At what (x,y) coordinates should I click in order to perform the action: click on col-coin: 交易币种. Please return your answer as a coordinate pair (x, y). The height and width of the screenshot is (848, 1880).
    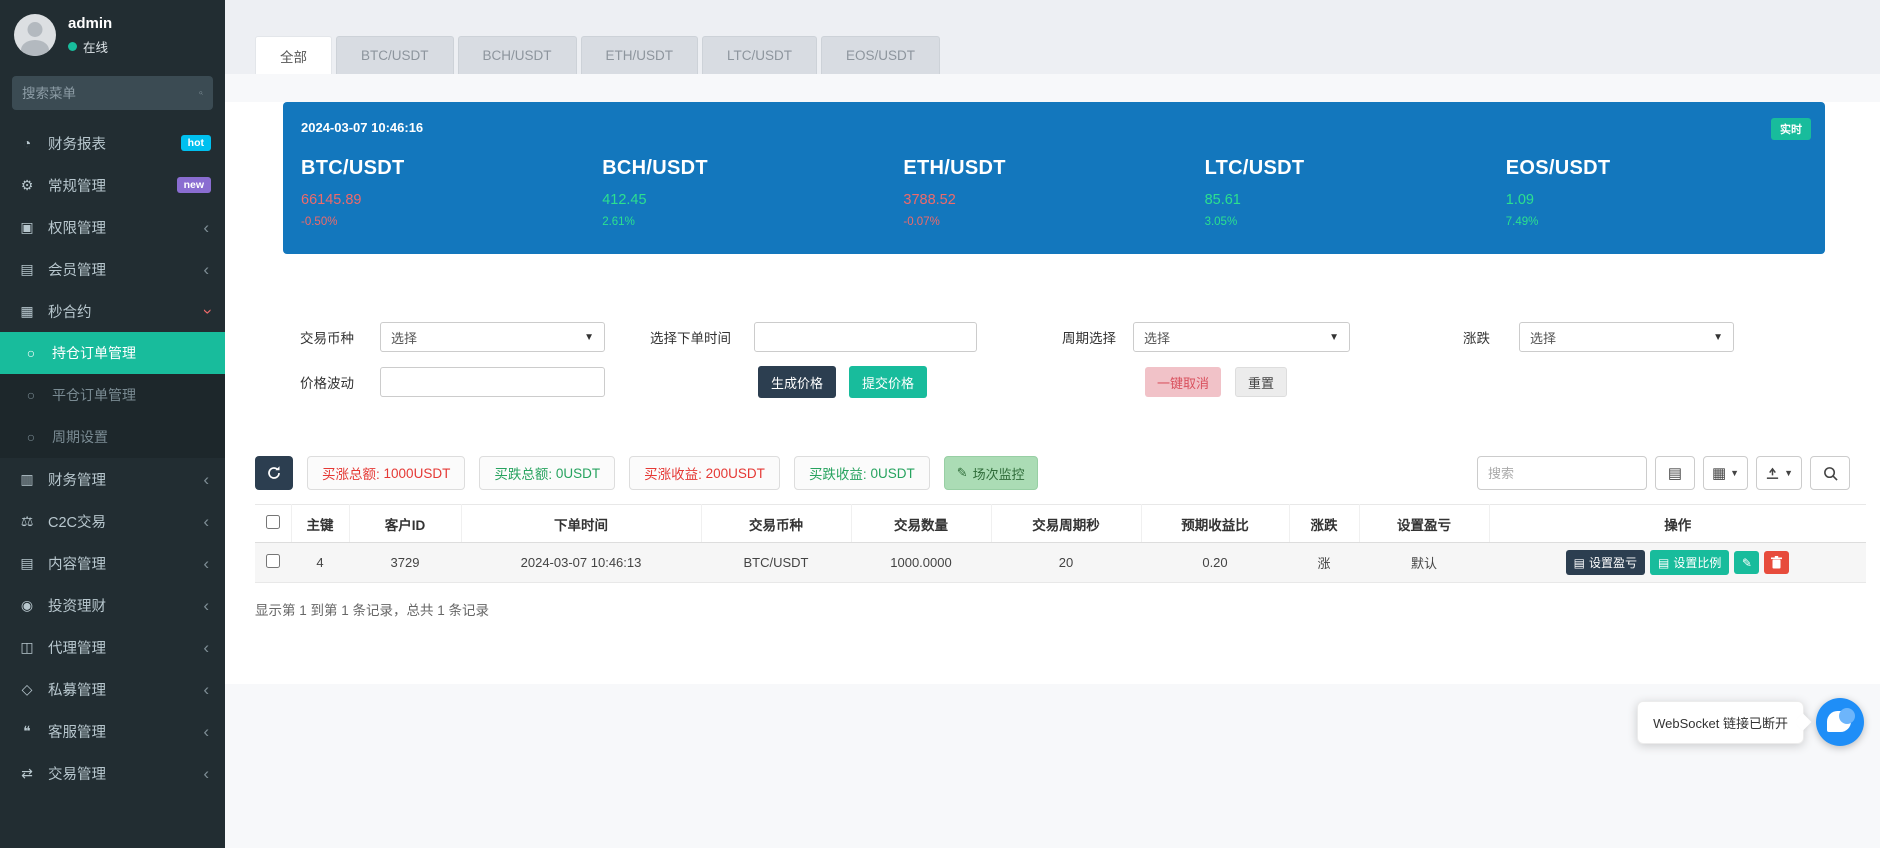
    Looking at the image, I should click on (776, 523).